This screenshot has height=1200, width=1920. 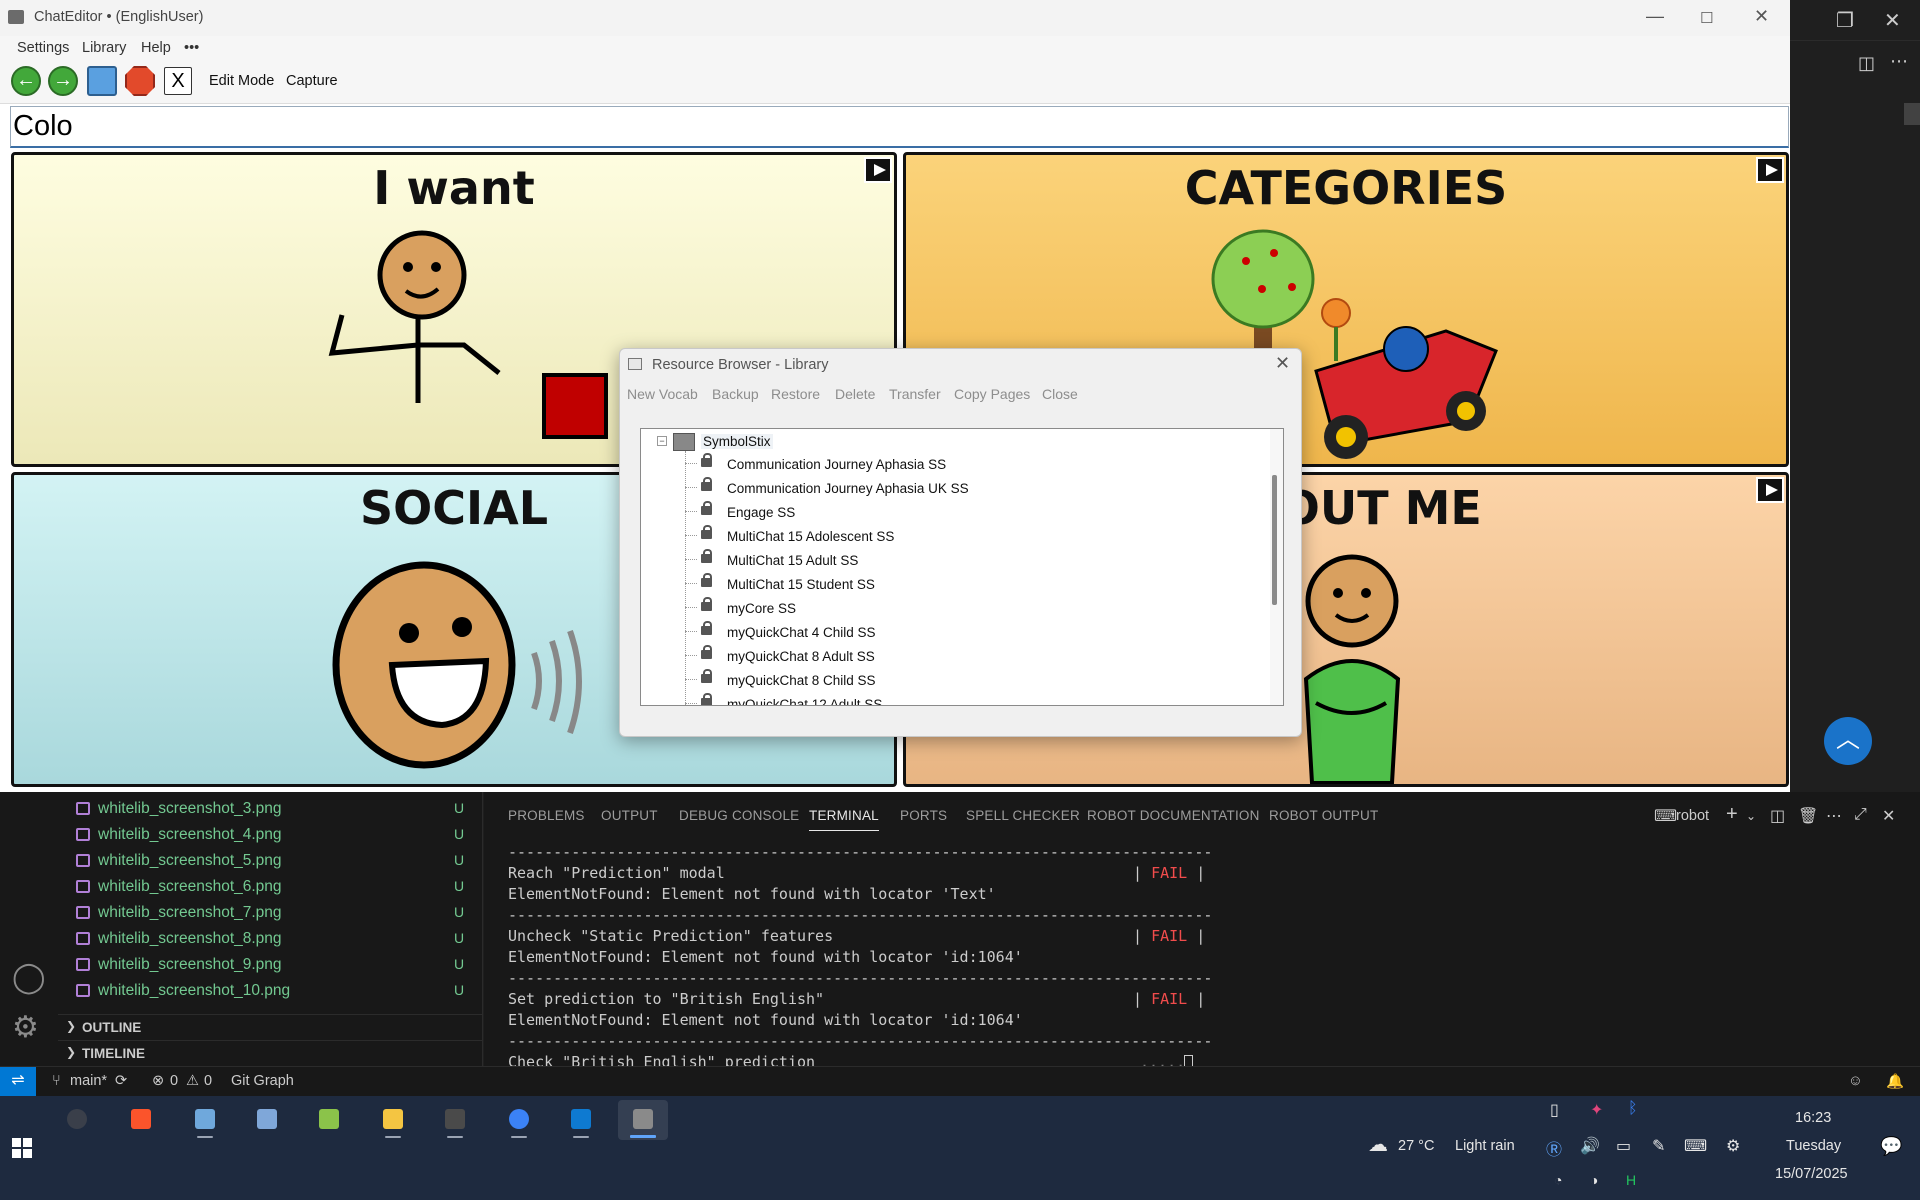 What do you see at coordinates (1554, 1110) in the screenshot?
I see `usb-icon: ▯` at bounding box center [1554, 1110].